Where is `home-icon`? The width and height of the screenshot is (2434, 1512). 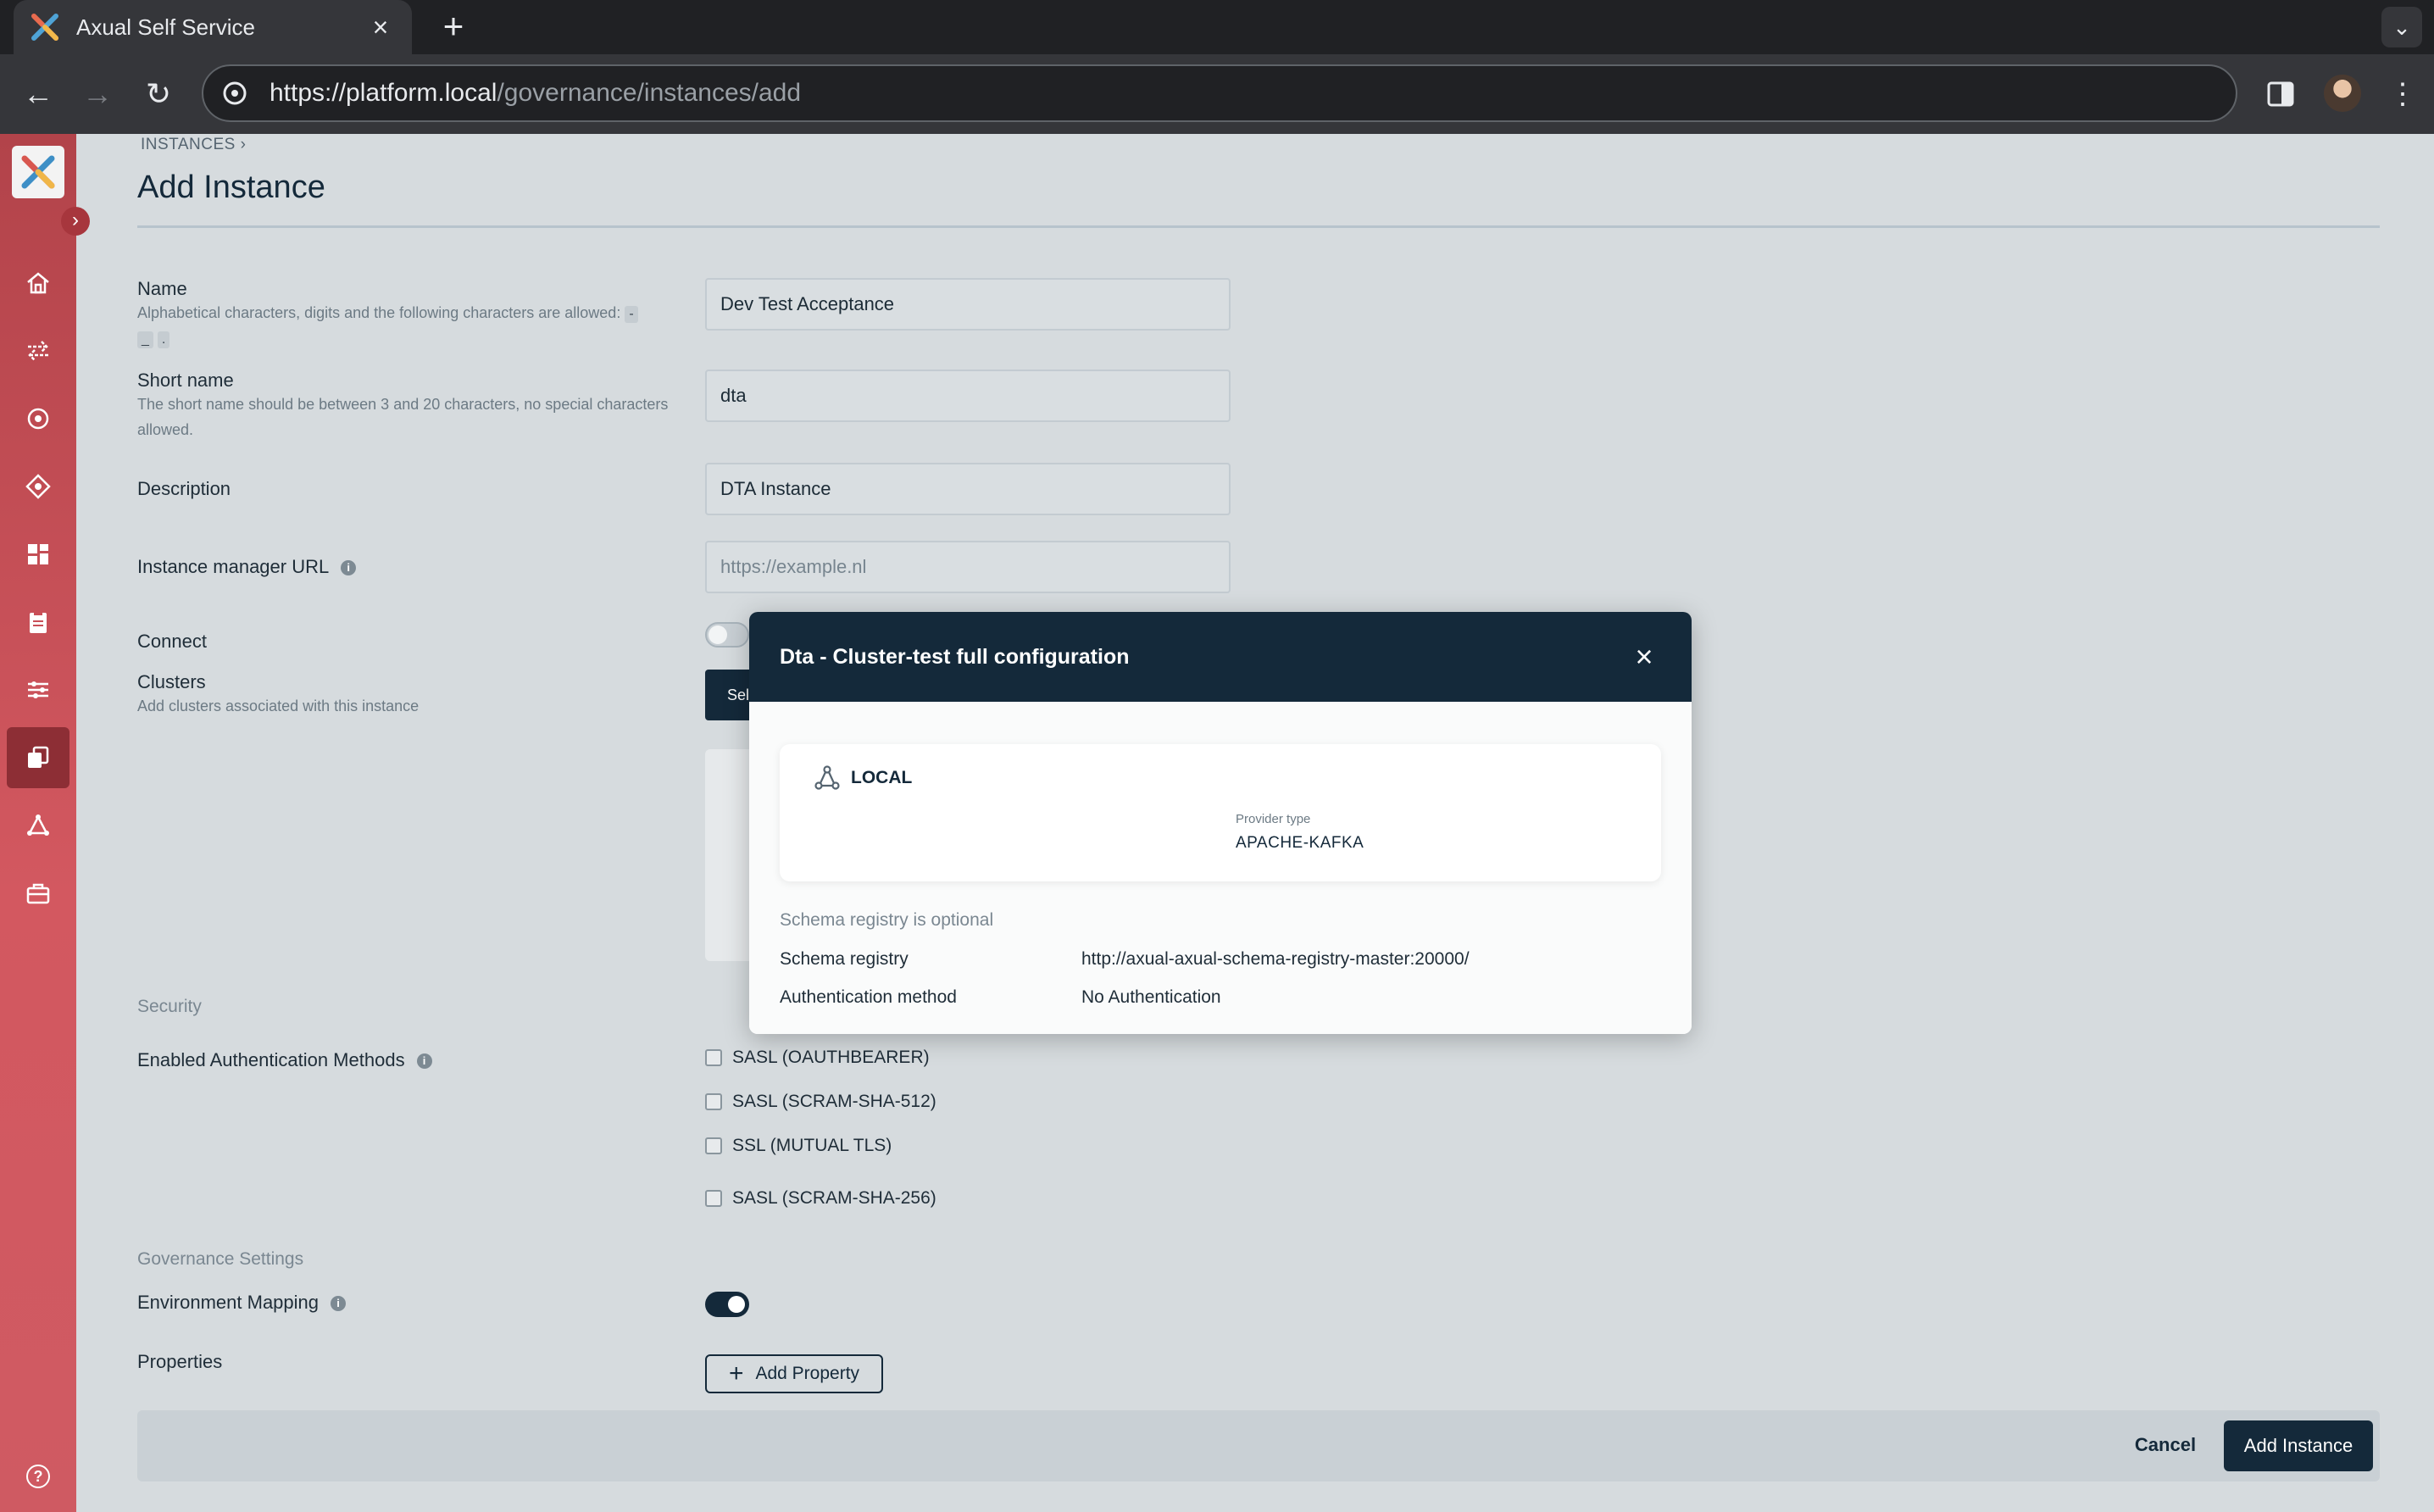 home-icon is located at coordinates (38, 284).